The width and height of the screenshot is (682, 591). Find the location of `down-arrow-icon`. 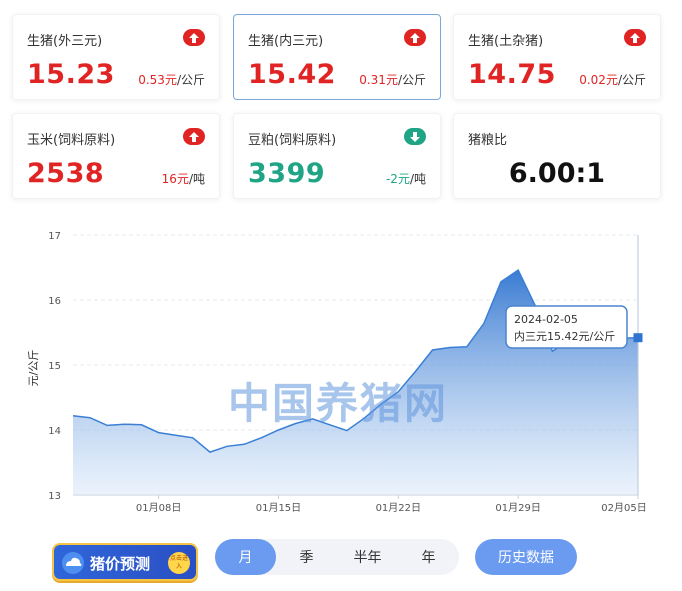

down-arrow-icon is located at coordinates (415, 136).